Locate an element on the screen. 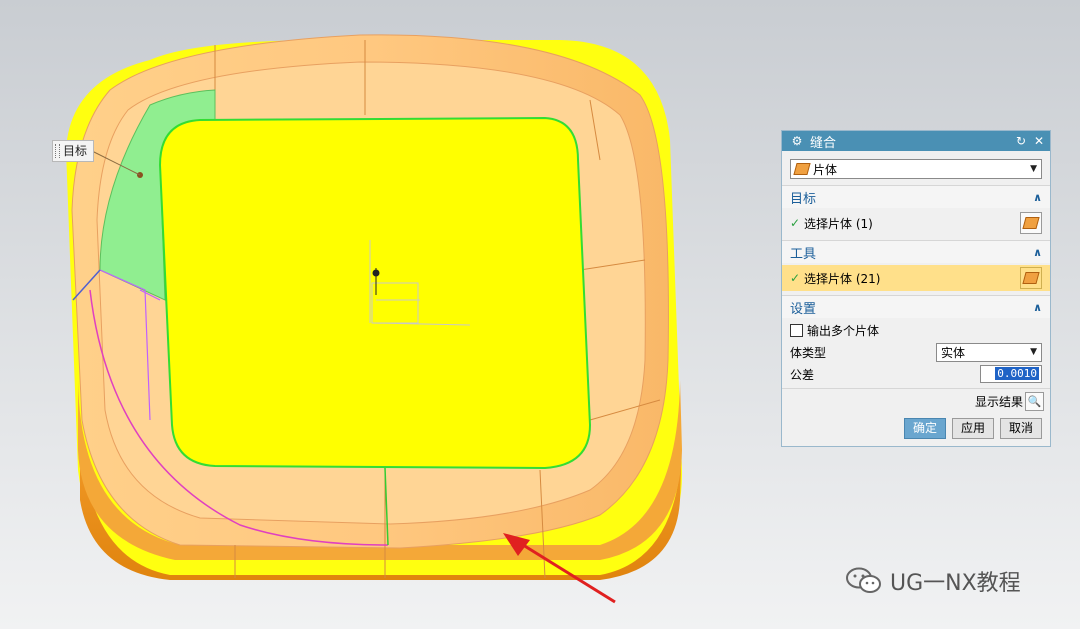 This screenshot has width=1080, height=629. target-label-text: 目标 is located at coordinates (75, 151).